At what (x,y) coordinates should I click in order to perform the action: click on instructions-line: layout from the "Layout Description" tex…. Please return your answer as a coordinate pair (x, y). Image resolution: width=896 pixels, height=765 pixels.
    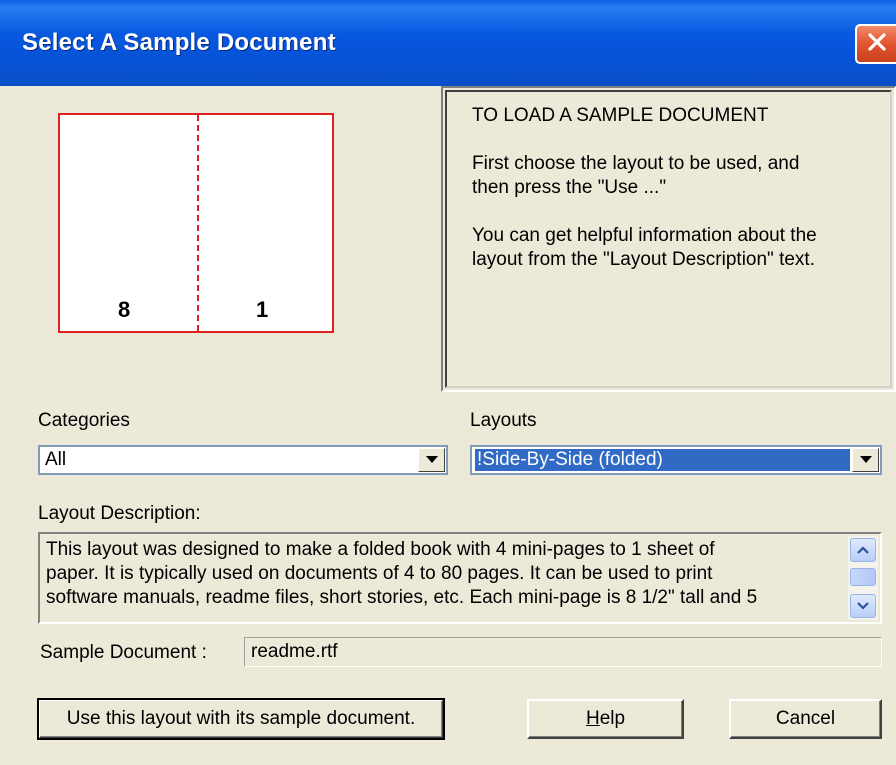
    Looking at the image, I should click on (643, 259).